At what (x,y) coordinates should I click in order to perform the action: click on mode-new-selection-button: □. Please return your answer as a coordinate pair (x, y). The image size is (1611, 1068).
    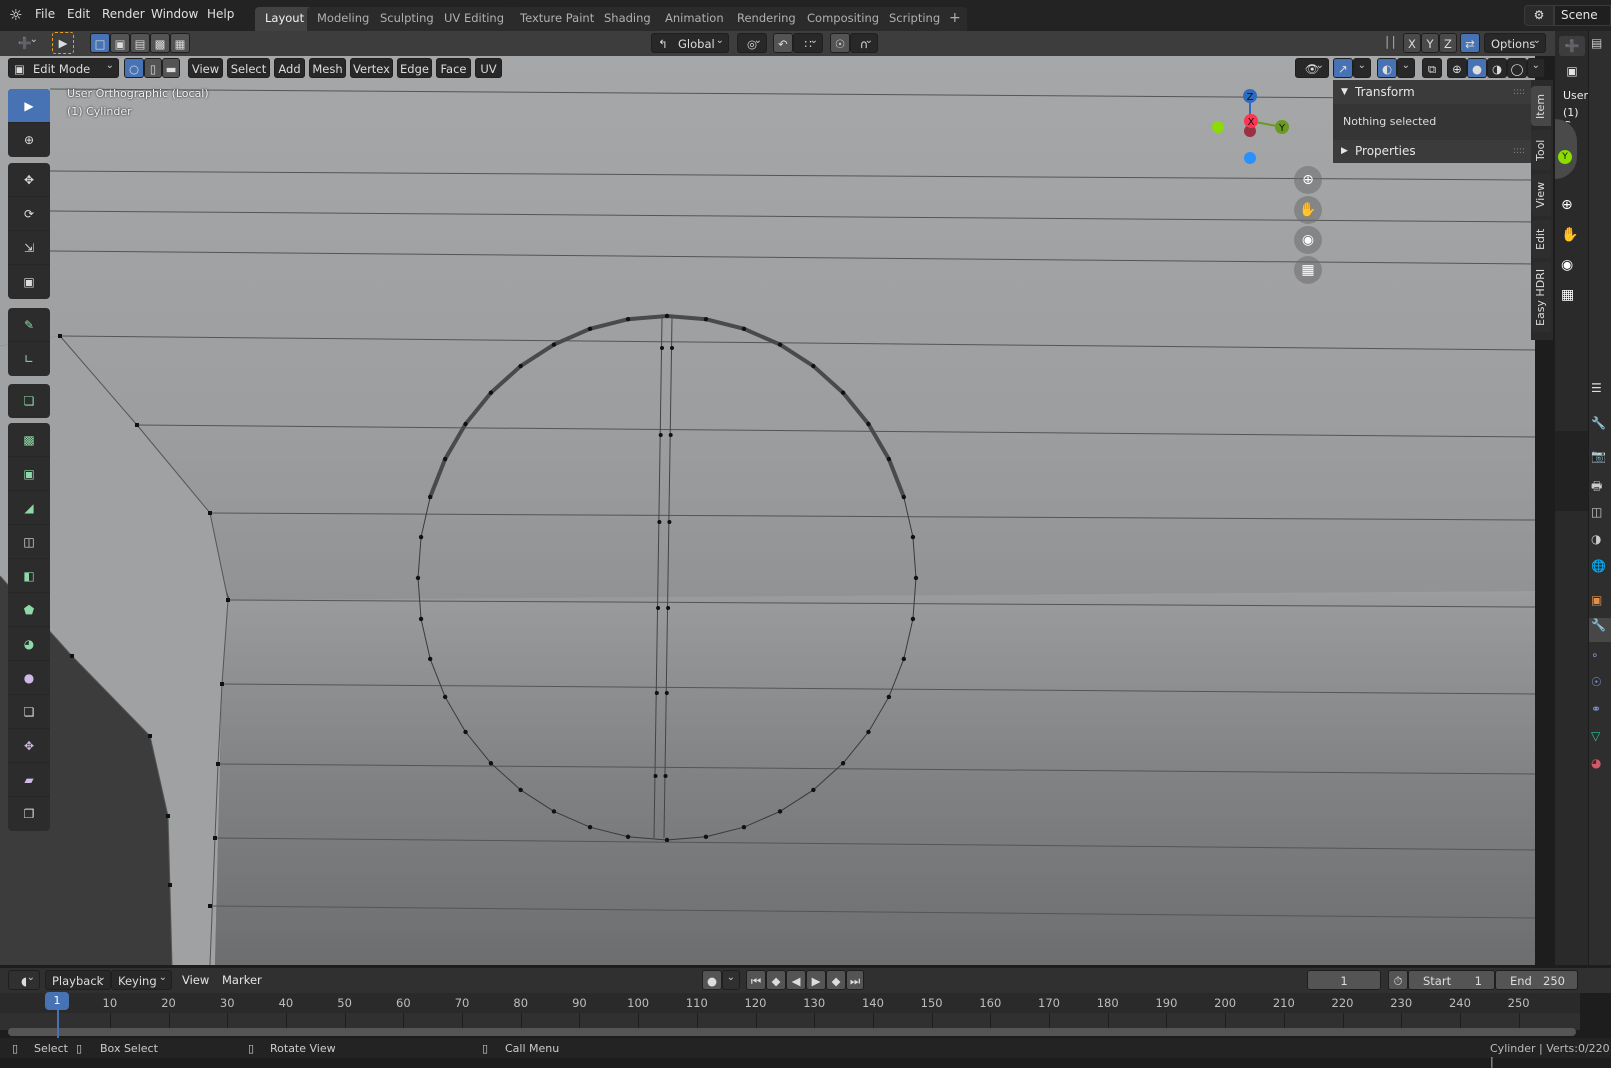
    Looking at the image, I should click on (100, 43).